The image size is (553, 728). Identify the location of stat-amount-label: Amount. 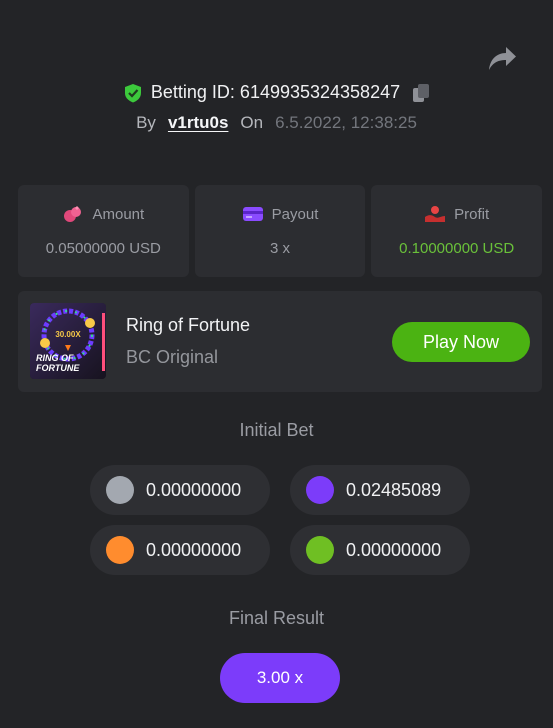
(118, 214).